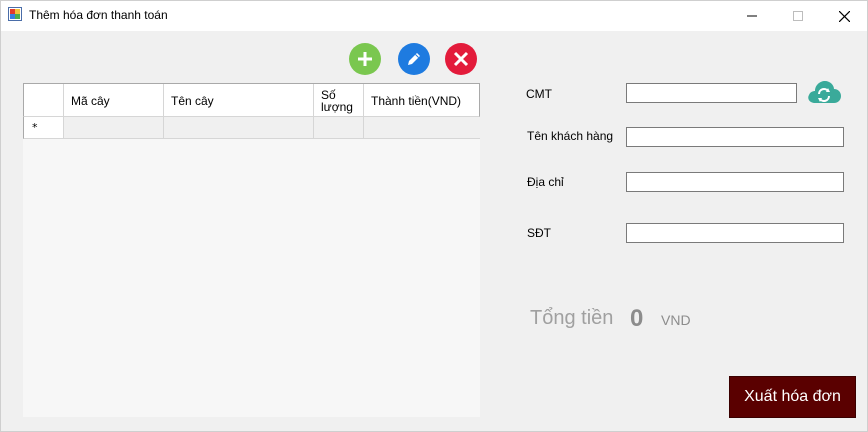 The image size is (868, 432). I want to click on cell-ten-cay, so click(239, 127).